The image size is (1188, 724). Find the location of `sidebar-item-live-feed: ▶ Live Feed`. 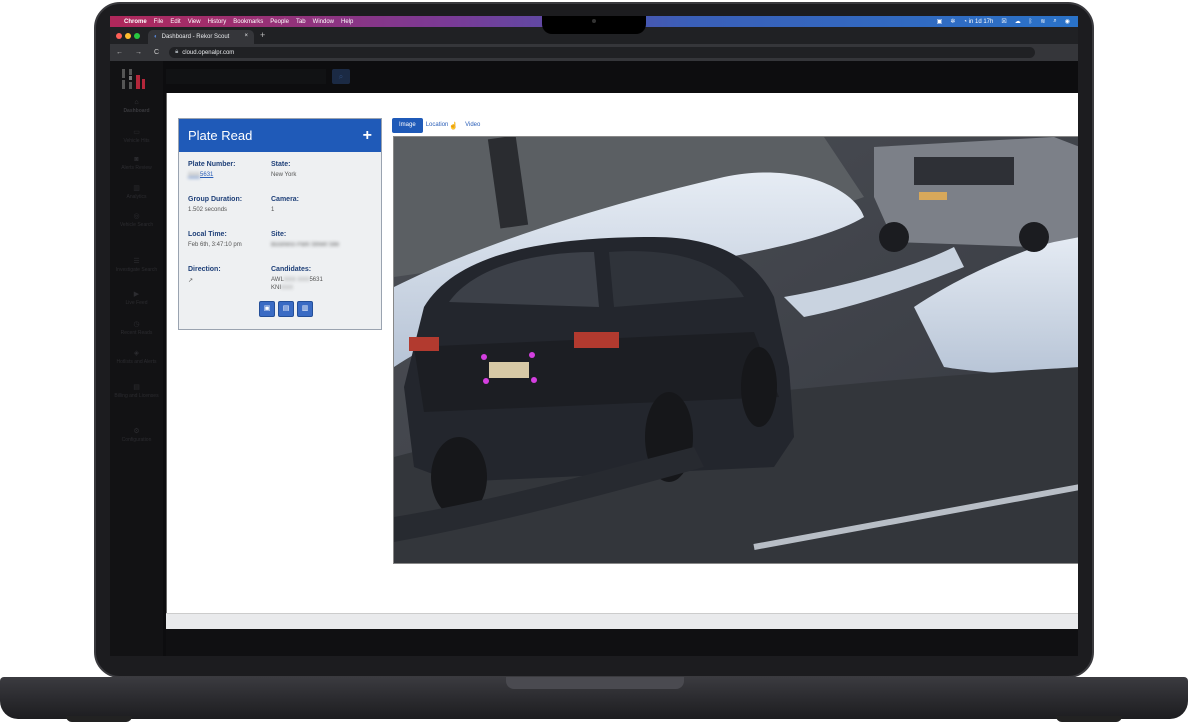

sidebar-item-live-feed: ▶ Live Feed is located at coordinates (136, 298).